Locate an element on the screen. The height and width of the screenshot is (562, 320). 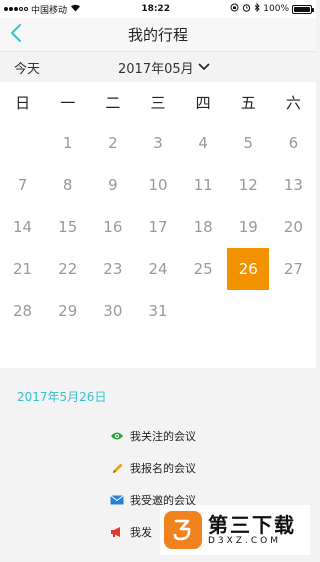
day-cell: 8 is located at coordinates (67, 185).